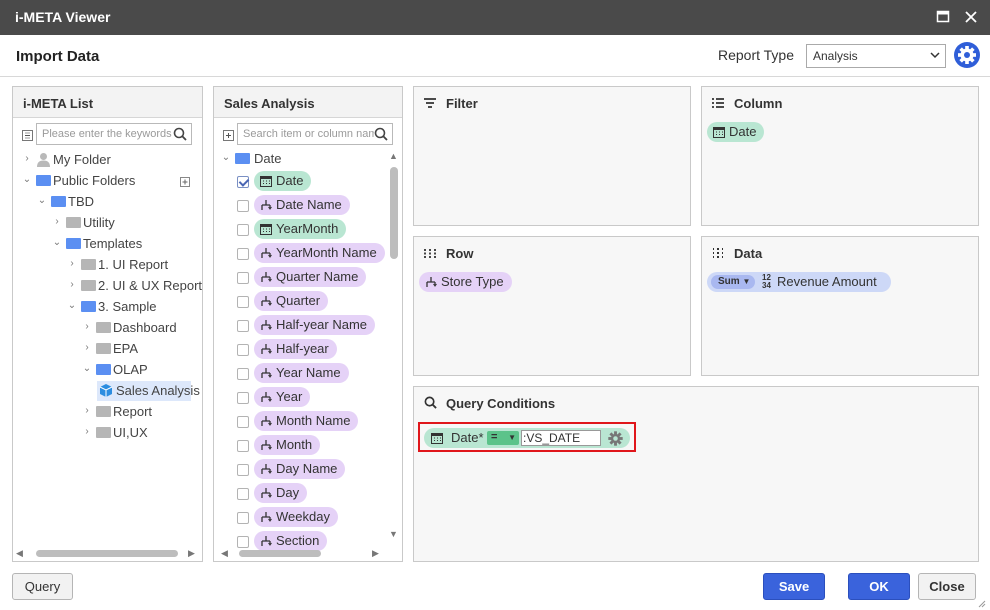 This screenshot has width=990, height=610. I want to click on ok-button: OK, so click(879, 586).